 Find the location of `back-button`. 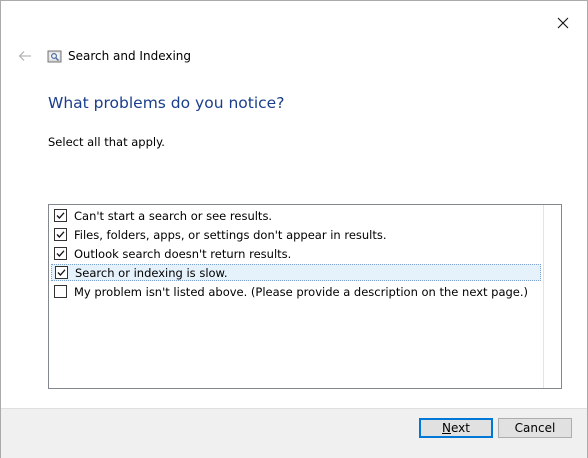

back-button is located at coordinates (25, 56).